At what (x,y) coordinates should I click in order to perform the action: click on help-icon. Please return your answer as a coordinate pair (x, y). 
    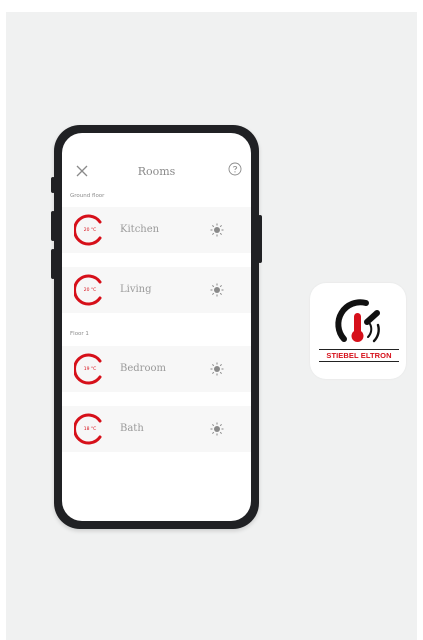
    Looking at the image, I should click on (235, 169).